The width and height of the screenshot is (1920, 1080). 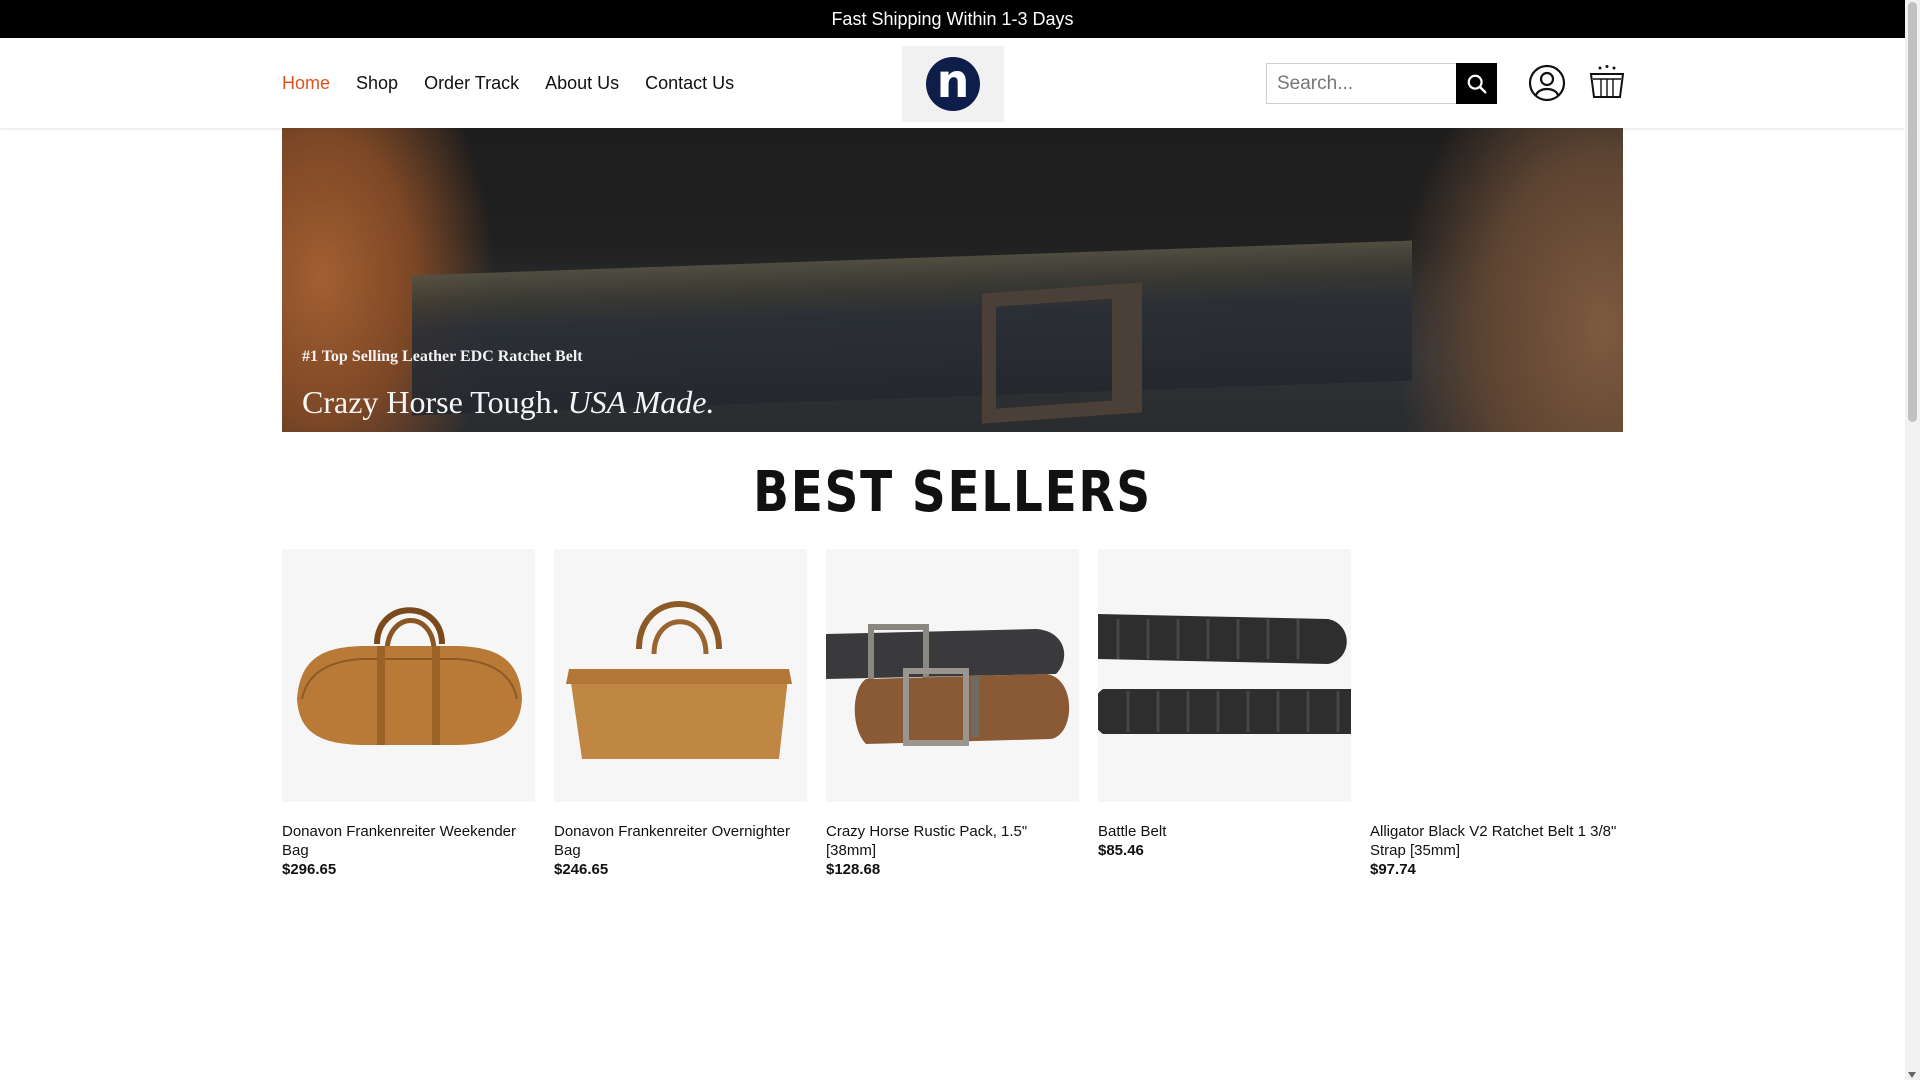 I want to click on scrollbar-thumb, so click(x=1912, y=212).